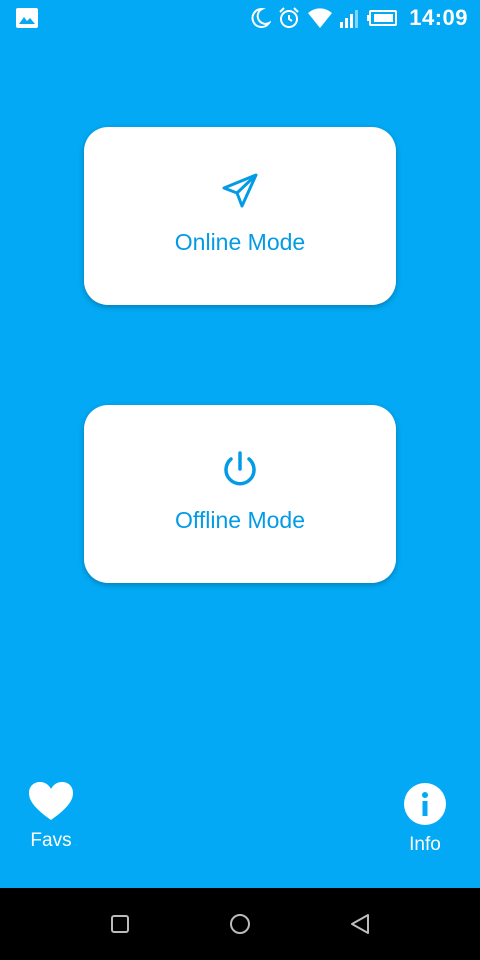 The width and height of the screenshot is (480, 960). I want to click on info-button: Info, so click(425, 819).